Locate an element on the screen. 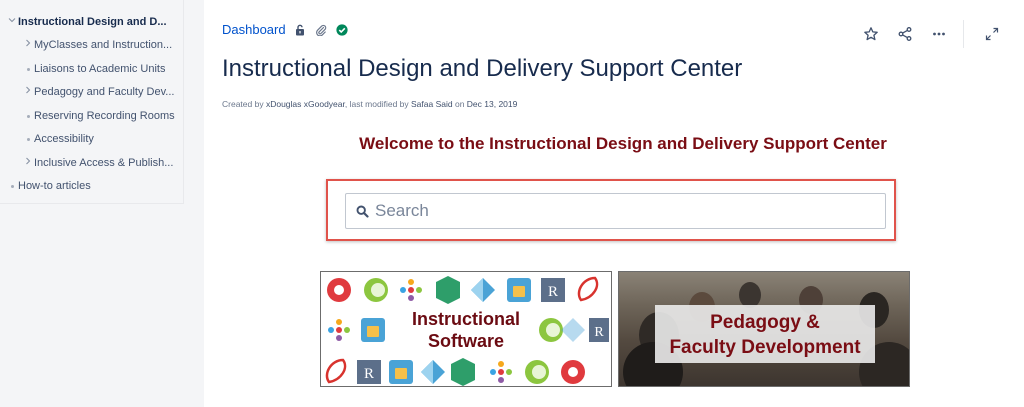 This screenshot has height=407, width=1024. search-field is located at coordinates (615, 211).